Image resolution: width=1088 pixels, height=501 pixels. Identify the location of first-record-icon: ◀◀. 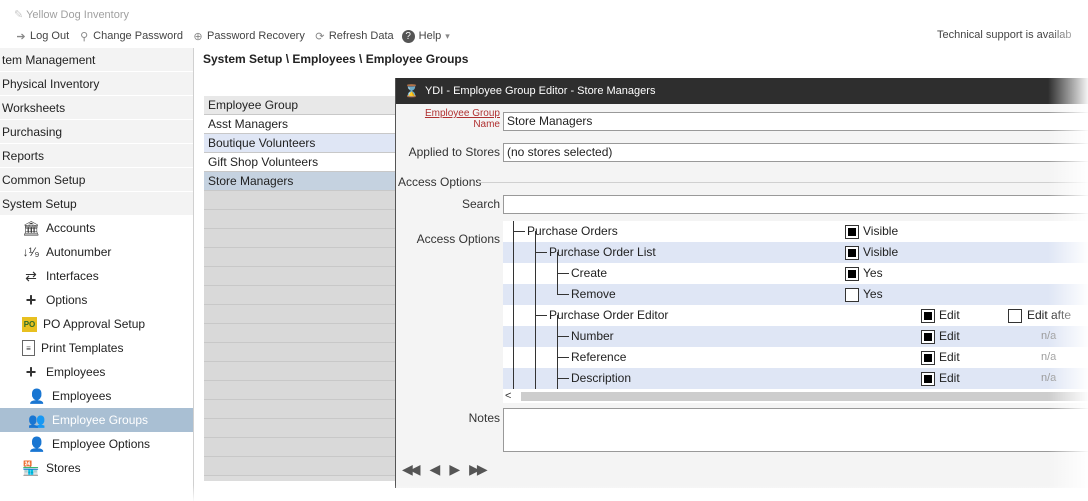
(411, 469).